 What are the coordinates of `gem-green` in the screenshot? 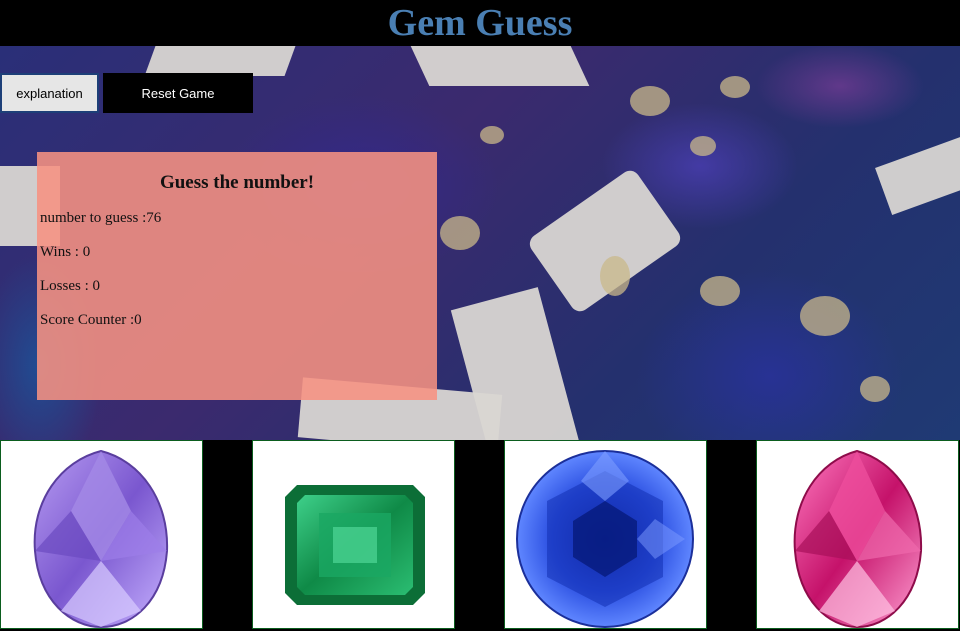 It's located at (353, 534).